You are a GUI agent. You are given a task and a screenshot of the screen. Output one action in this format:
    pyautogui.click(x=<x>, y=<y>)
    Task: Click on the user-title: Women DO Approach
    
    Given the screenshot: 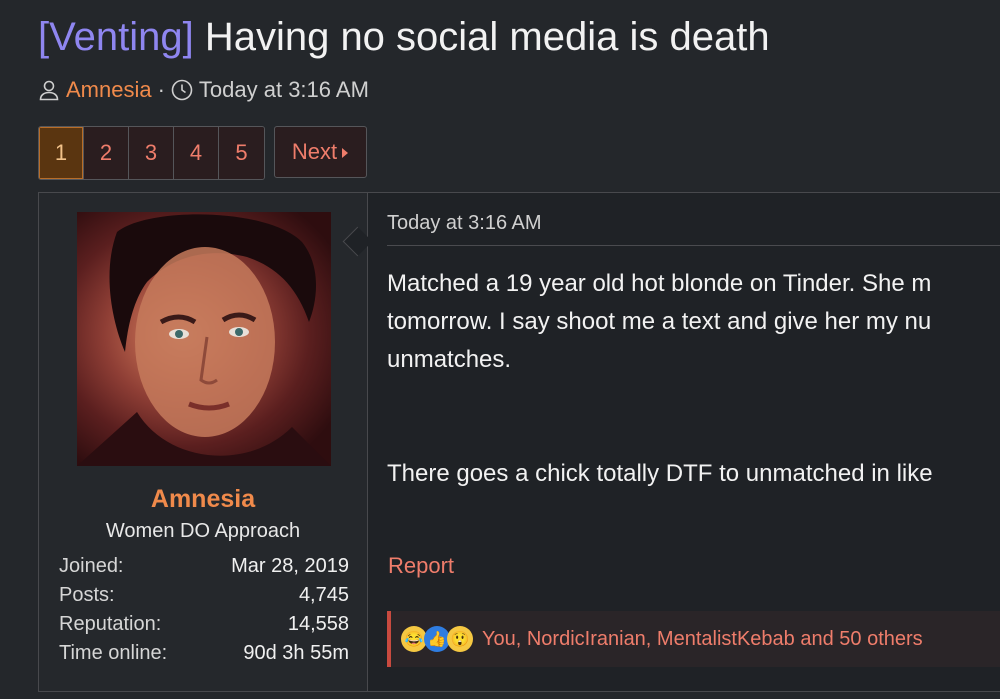 What is the action you would take?
    pyautogui.click(x=203, y=531)
    